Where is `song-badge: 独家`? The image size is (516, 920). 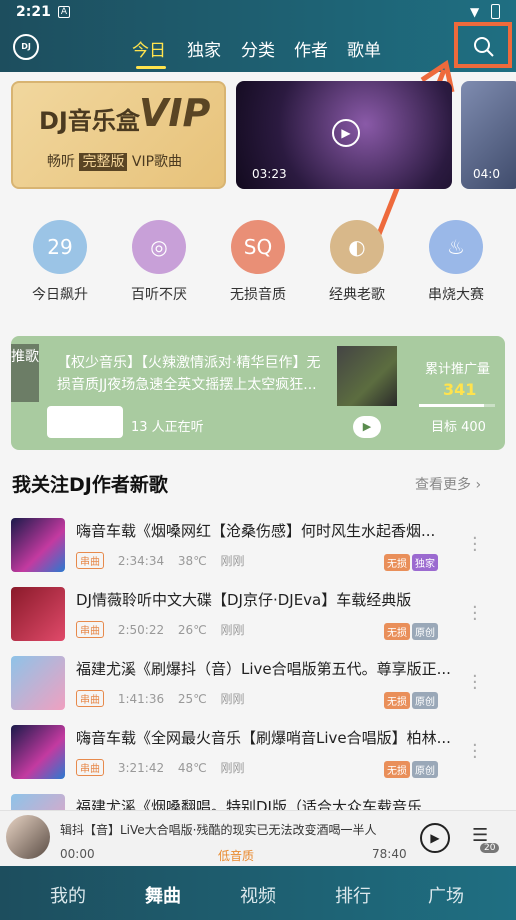 song-badge: 独家 is located at coordinates (425, 562).